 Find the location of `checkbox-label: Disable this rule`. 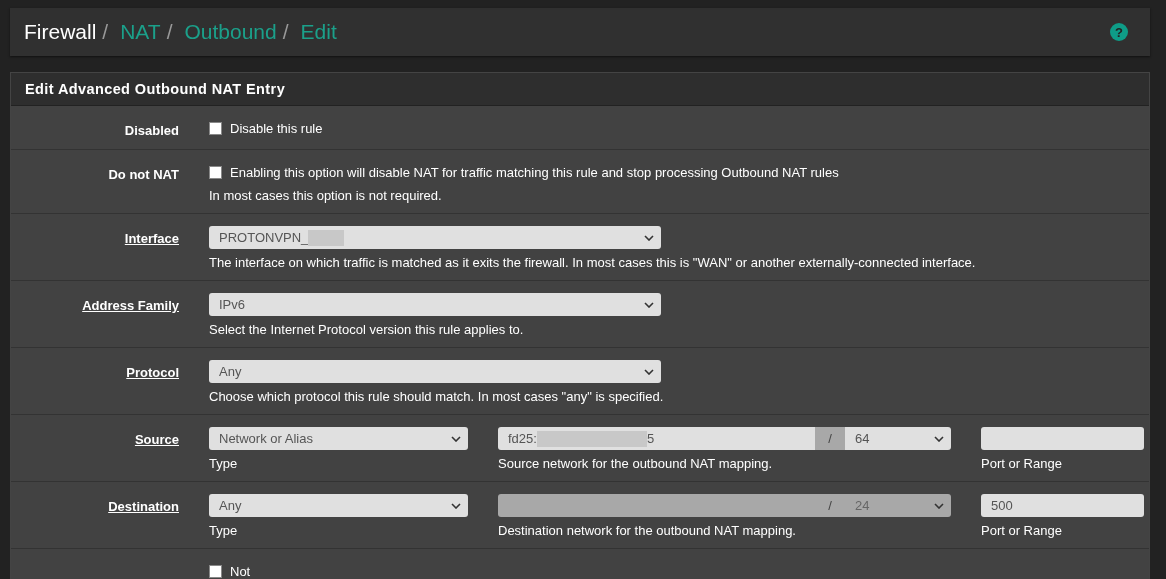

checkbox-label: Disable this rule is located at coordinates (276, 128).